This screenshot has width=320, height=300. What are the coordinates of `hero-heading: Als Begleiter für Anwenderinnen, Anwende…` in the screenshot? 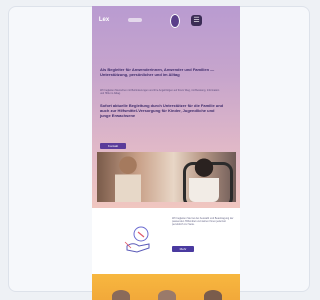 It's located at (157, 72).